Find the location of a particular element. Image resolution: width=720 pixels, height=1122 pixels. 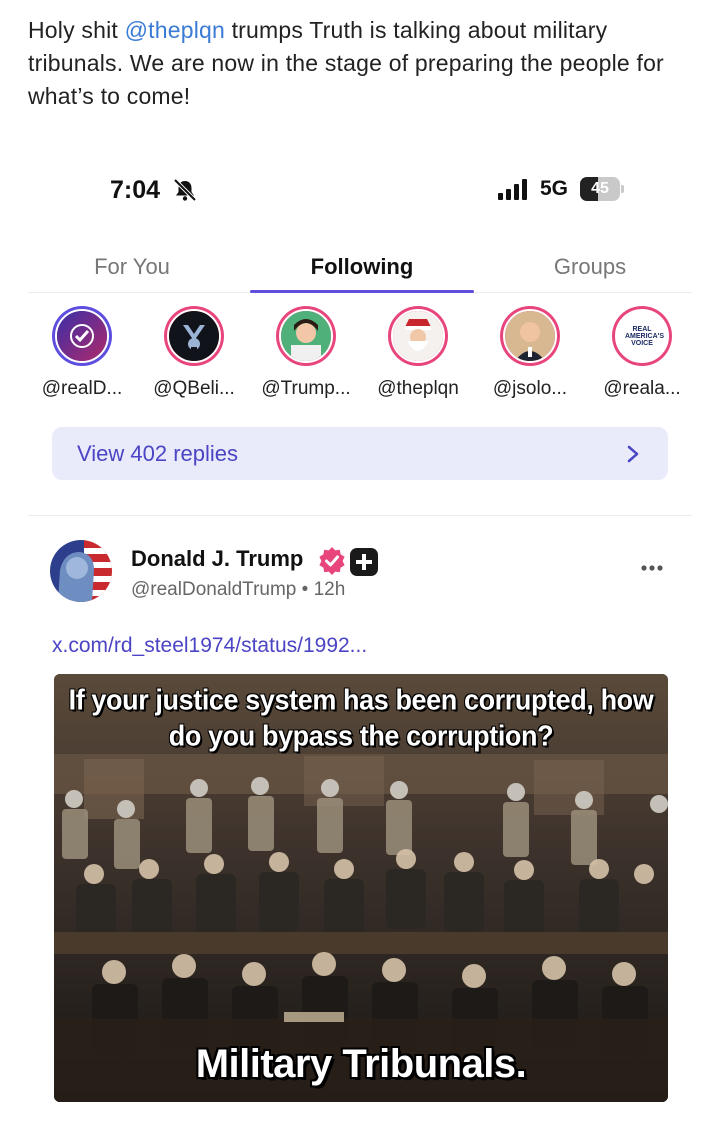

avatar: REAL AMERICA'S VOICE is located at coordinates (642, 336).